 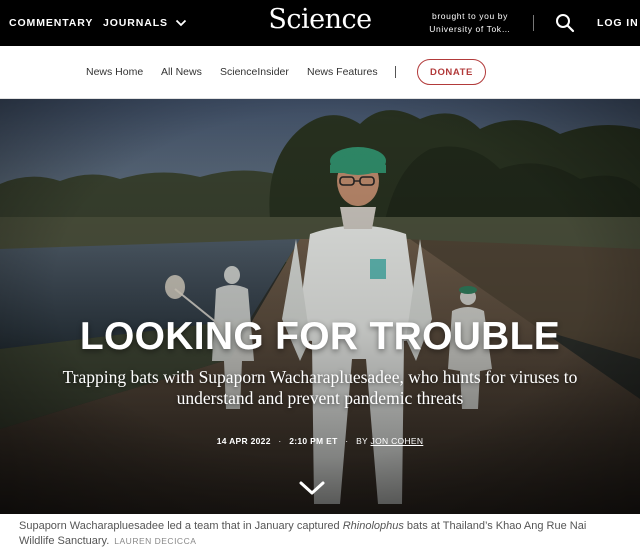 I want to click on search-icon, so click(x=565, y=23).